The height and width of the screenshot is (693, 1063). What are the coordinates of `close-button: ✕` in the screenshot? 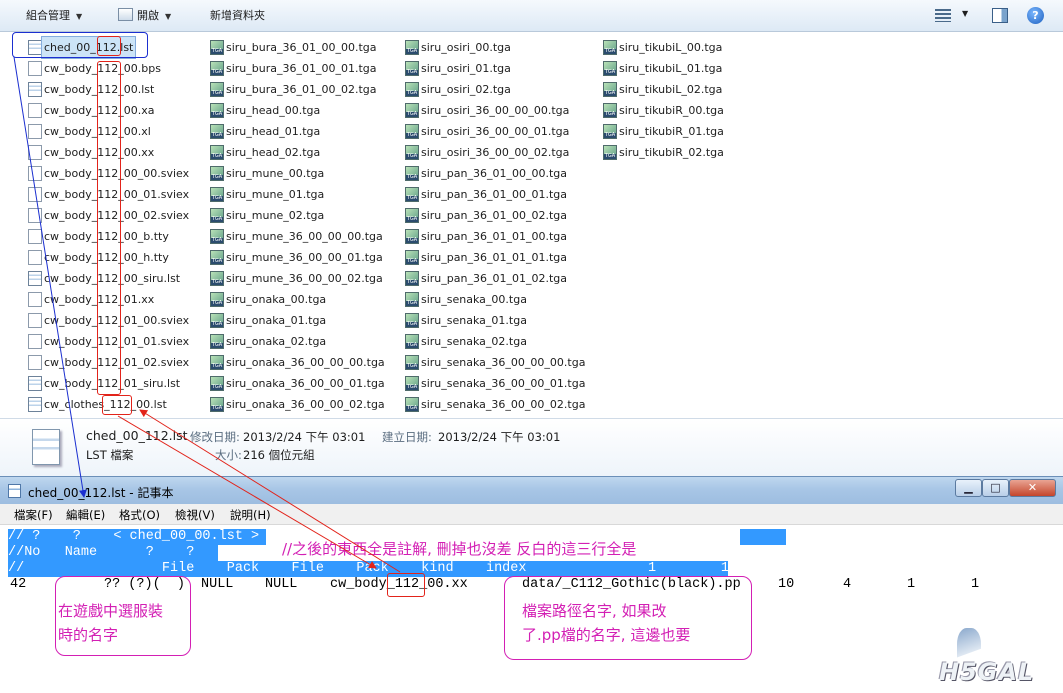 It's located at (1032, 488).